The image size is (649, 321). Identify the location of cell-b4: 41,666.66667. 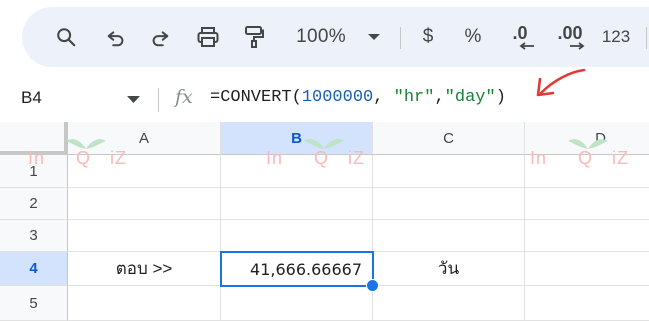
(297, 269).